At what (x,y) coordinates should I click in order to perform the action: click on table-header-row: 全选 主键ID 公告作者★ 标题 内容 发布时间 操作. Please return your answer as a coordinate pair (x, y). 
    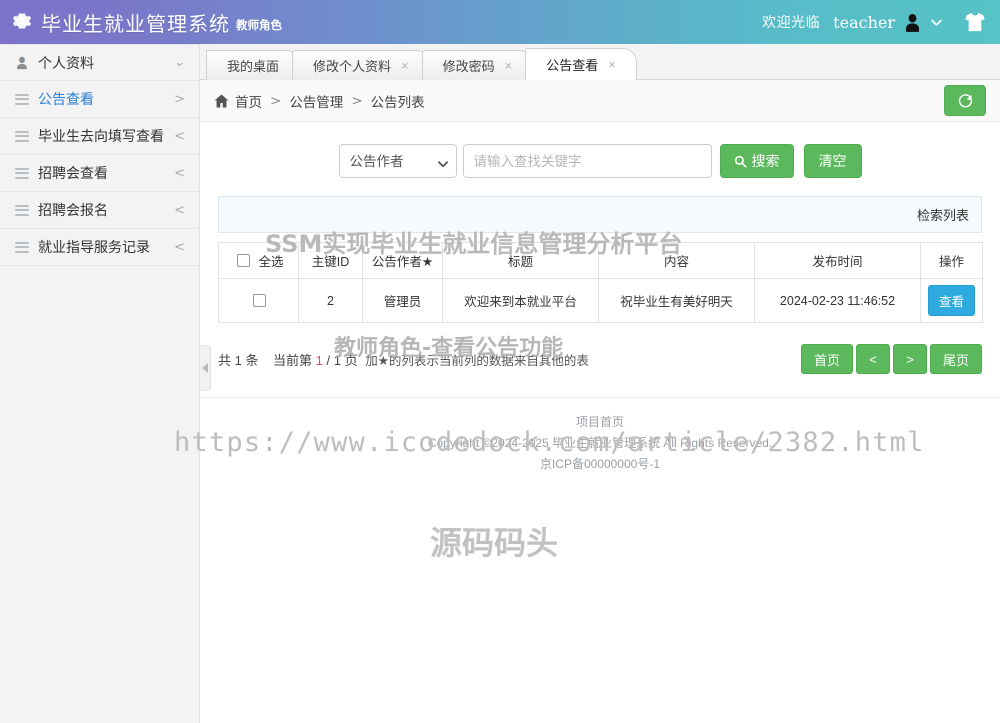
    Looking at the image, I should click on (600, 260).